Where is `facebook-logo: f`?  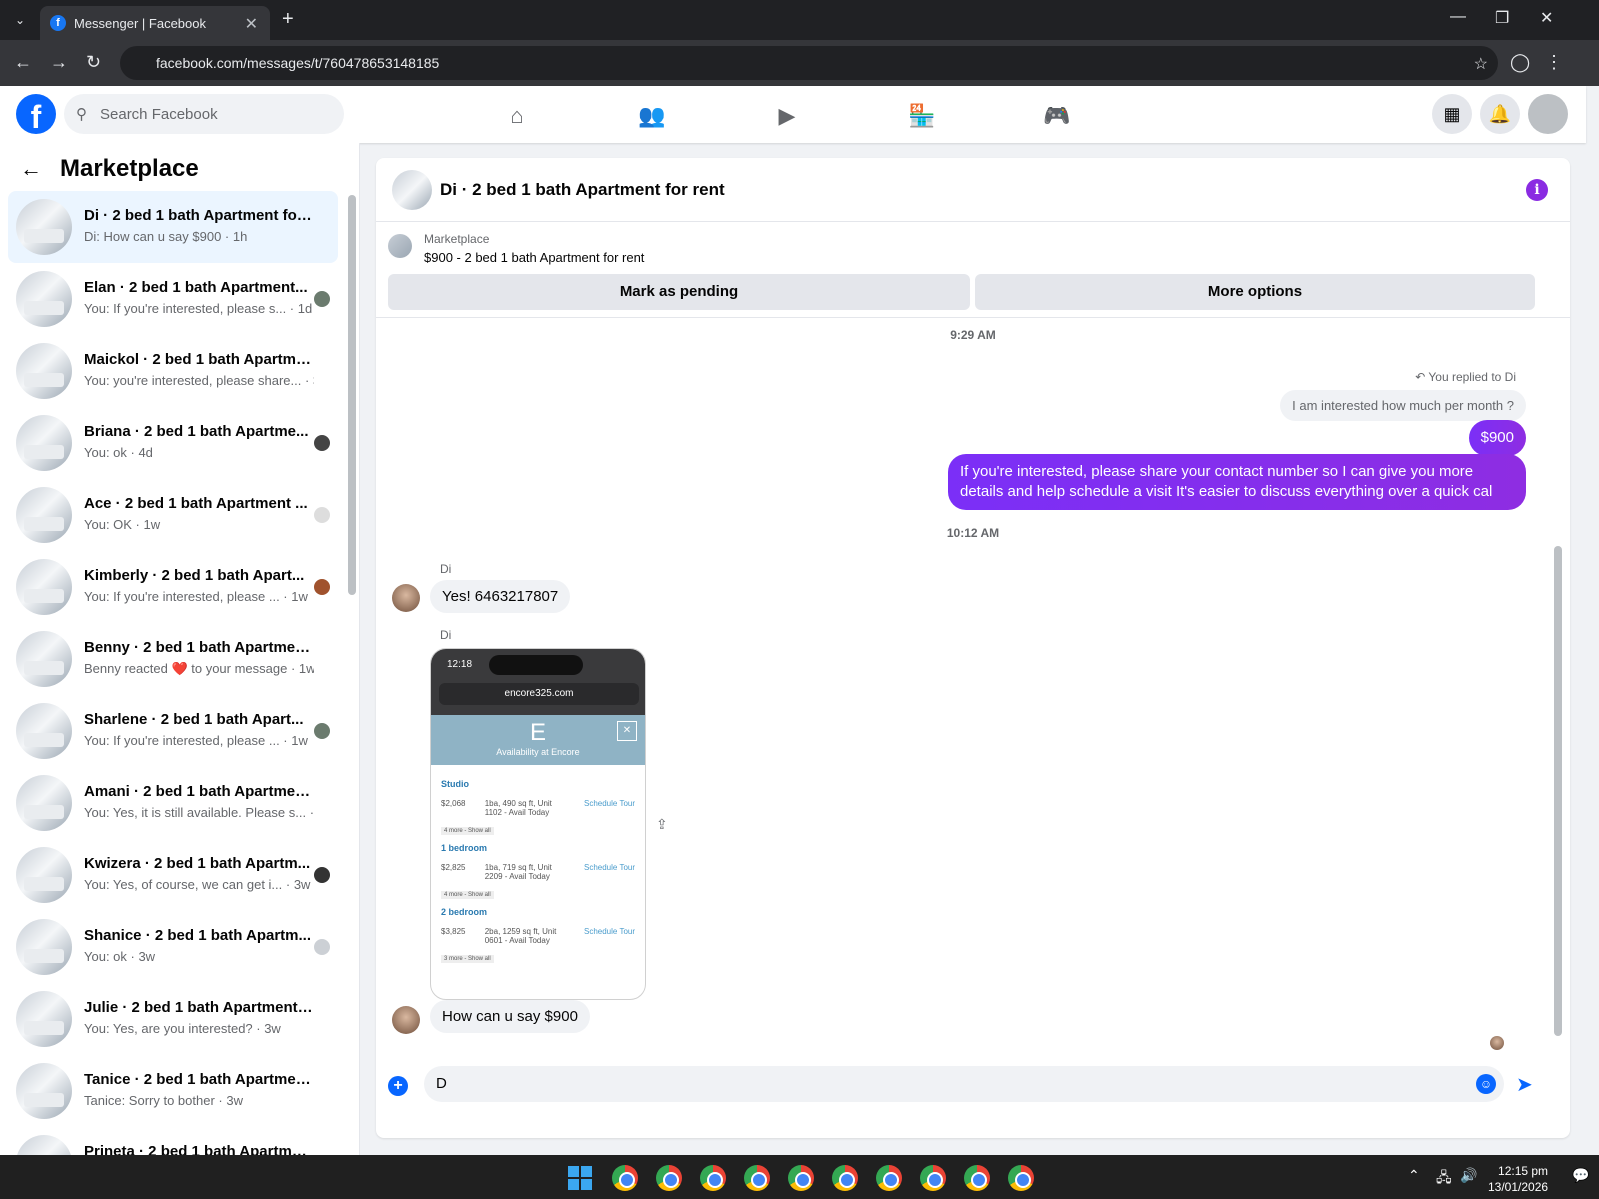 facebook-logo: f is located at coordinates (36, 114).